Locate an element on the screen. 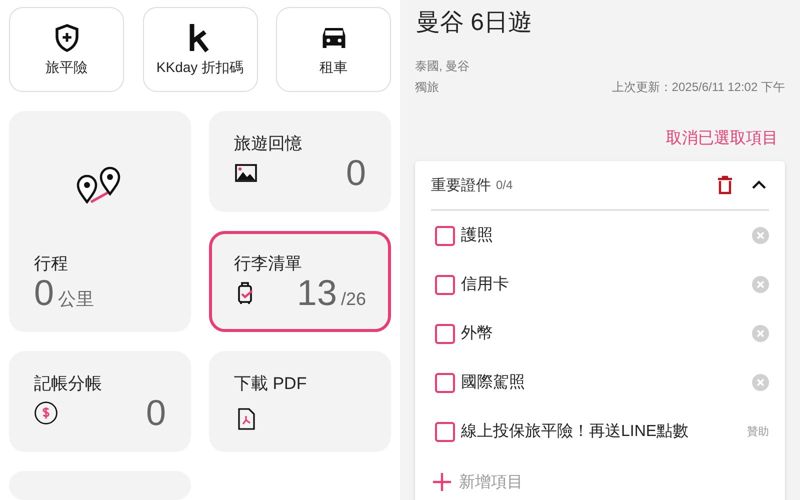  card-value: 13 is located at coordinates (316, 293).